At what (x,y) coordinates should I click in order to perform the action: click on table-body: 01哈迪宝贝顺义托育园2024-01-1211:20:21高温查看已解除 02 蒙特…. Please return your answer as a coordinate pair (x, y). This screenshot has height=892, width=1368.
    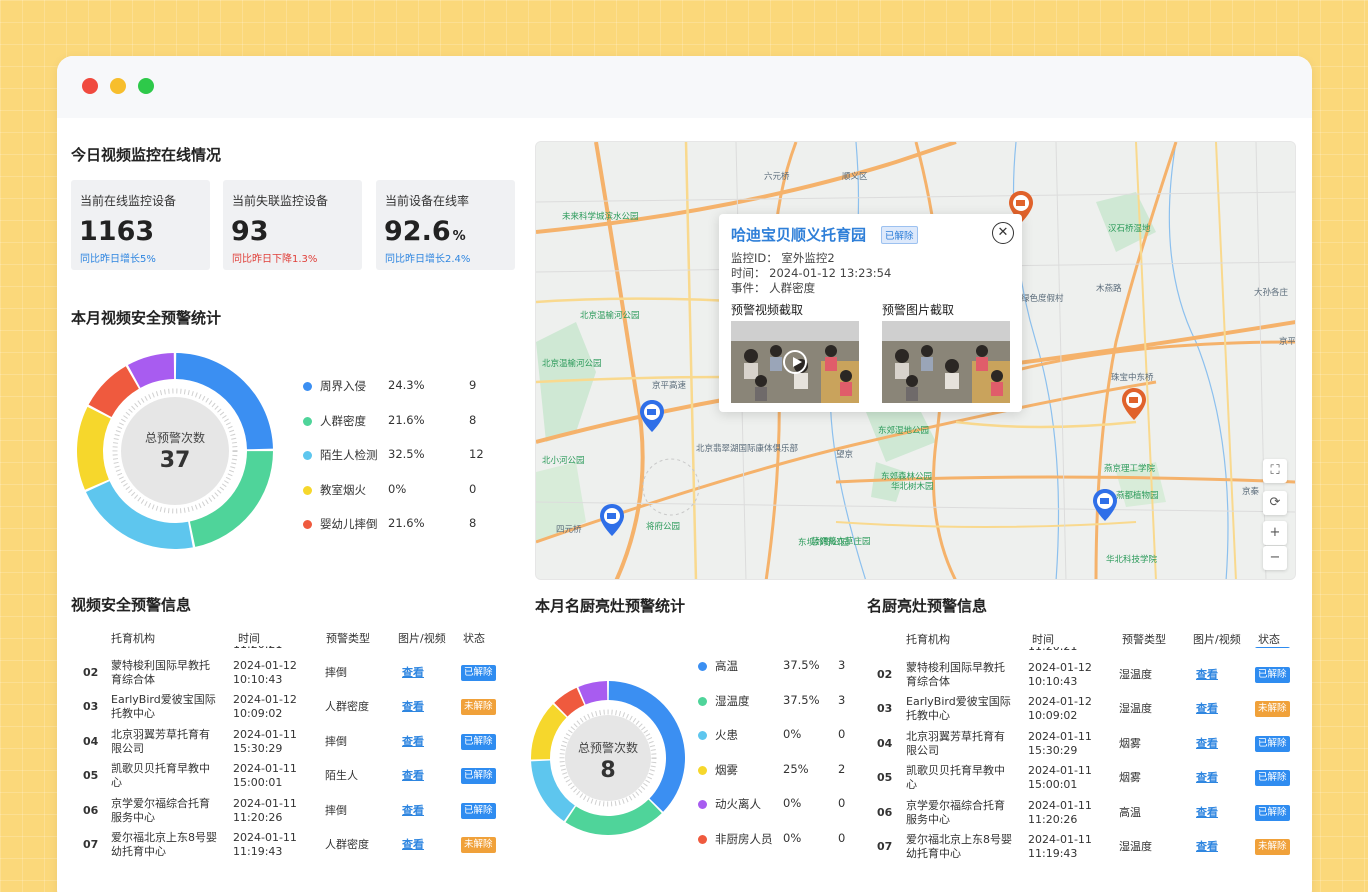
    Looking at the image, I should click on (1087, 763).